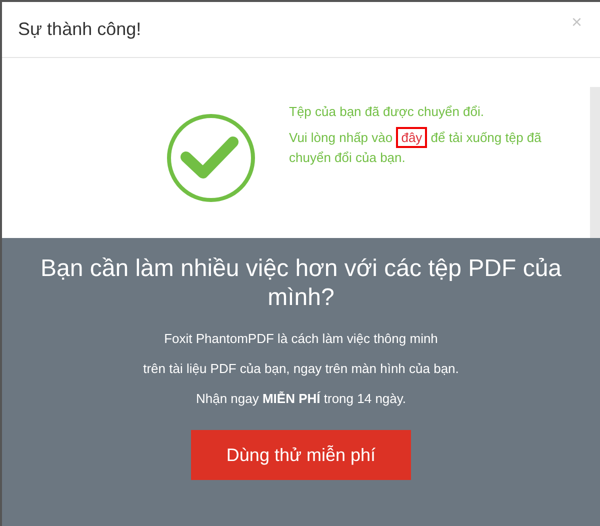 The width and height of the screenshot is (600, 526). What do you see at coordinates (211, 158) in the screenshot?
I see `check-circle-icon` at bounding box center [211, 158].